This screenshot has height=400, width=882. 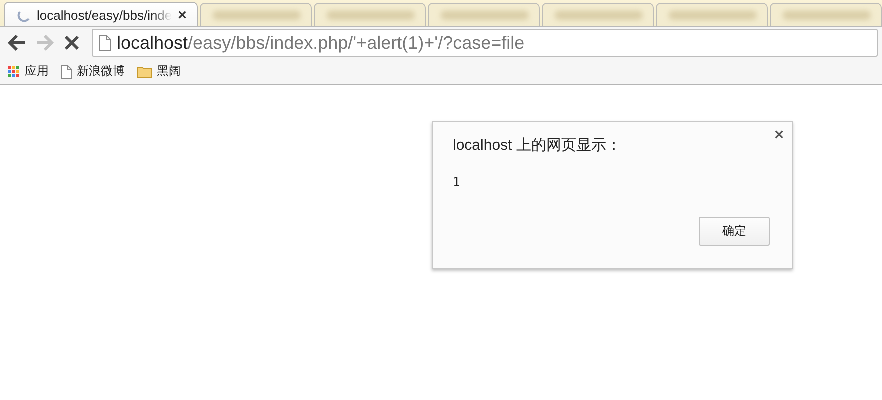 I want to click on dialog-message: 1, so click(x=457, y=182).